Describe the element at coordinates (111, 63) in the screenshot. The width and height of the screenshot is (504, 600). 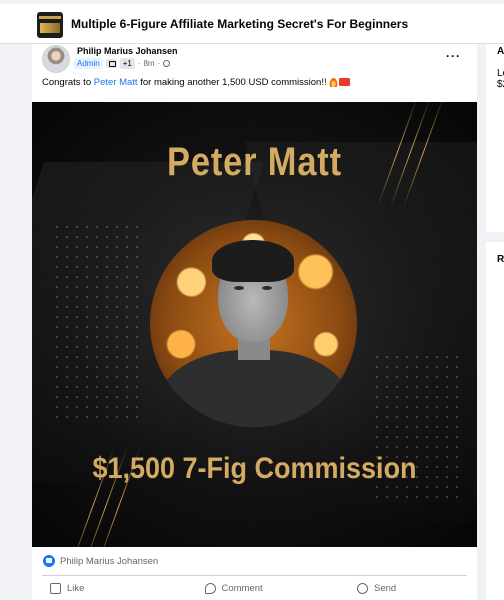
I see `member-badge-icon` at that location.